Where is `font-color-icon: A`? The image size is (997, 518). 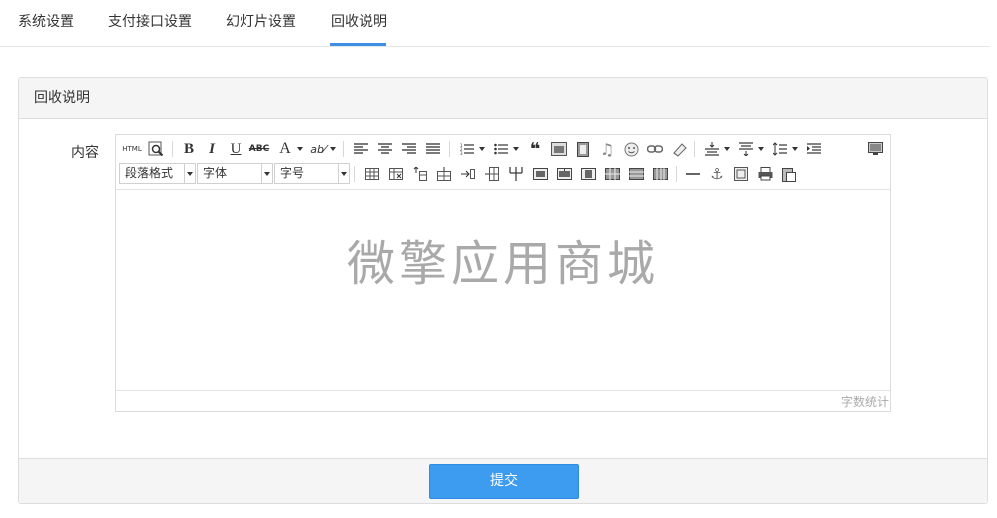 font-color-icon: A is located at coordinates (285, 149).